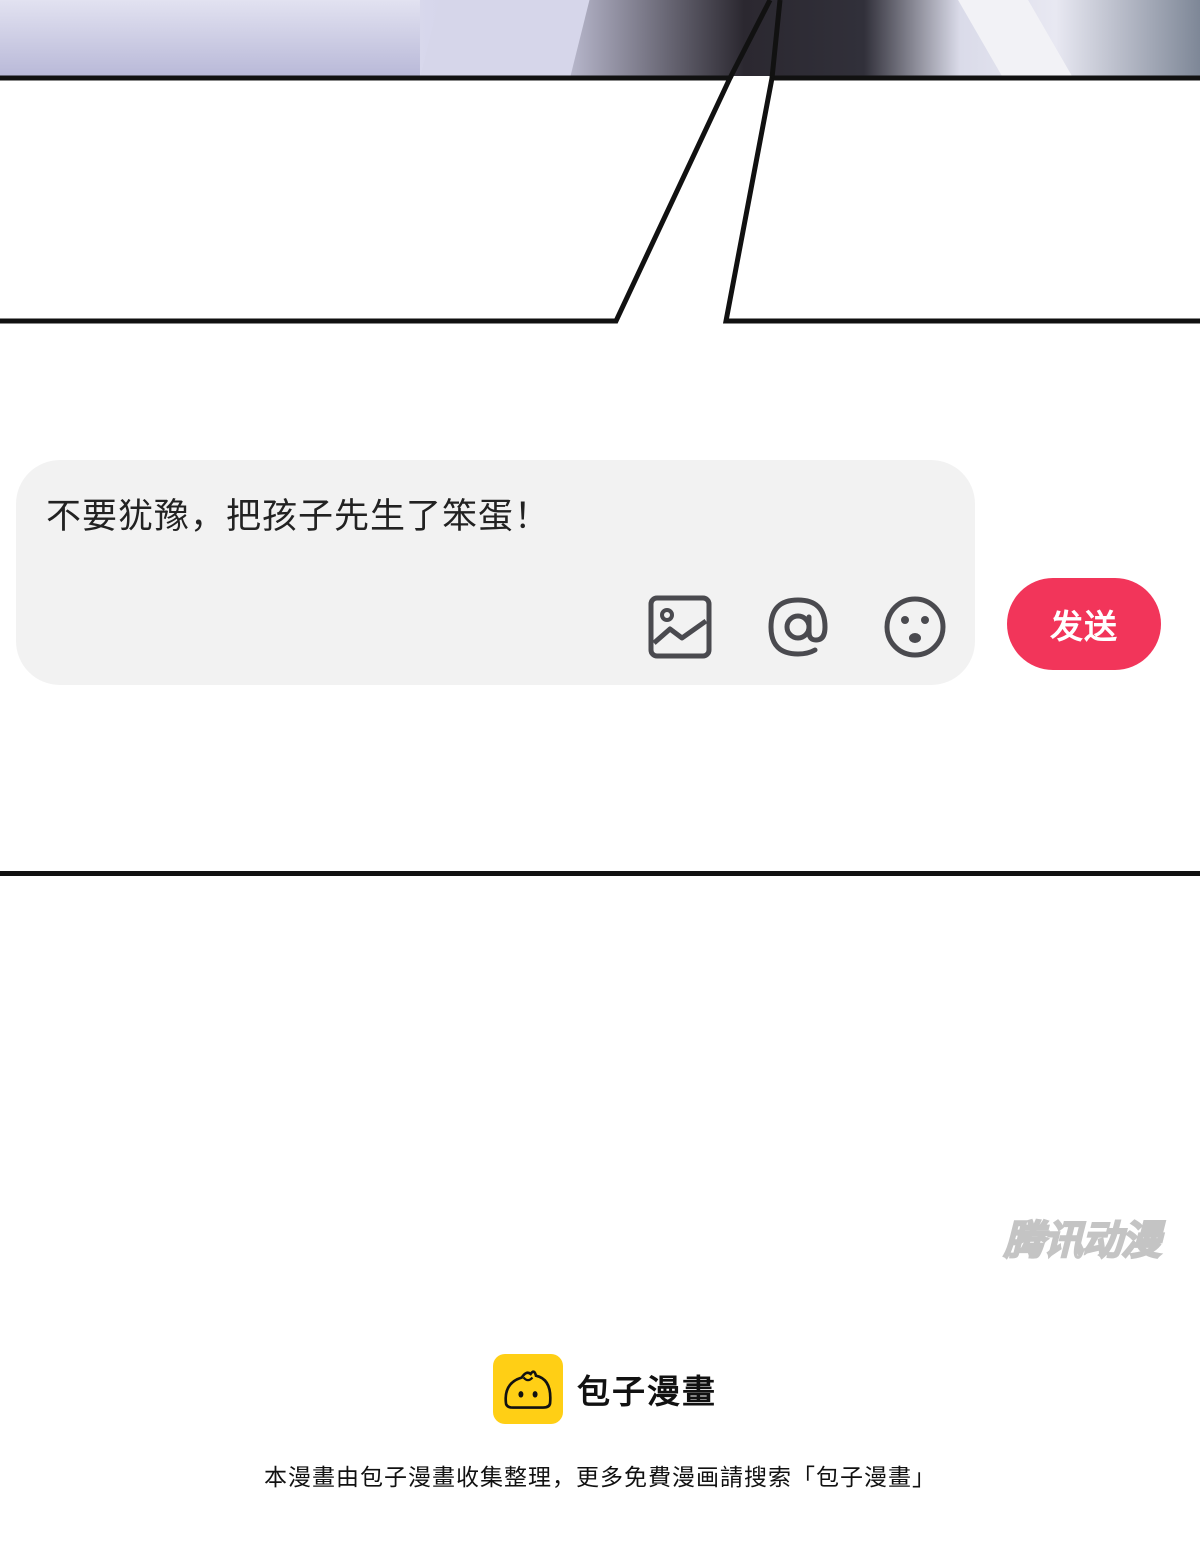 The height and width of the screenshot is (1564, 1200). What do you see at coordinates (647, 1391) in the screenshot?
I see `brand-name: 包子漫畫` at bounding box center [647, 1391].